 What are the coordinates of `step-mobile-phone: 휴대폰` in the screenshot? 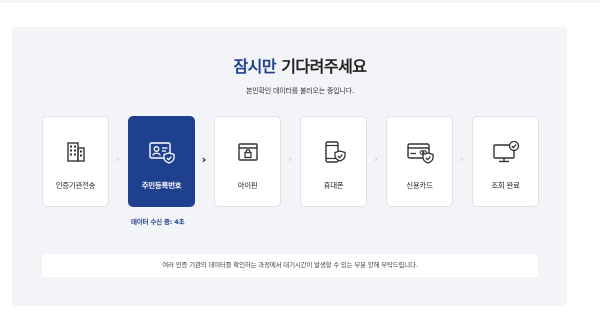 It's located at (333, 161).